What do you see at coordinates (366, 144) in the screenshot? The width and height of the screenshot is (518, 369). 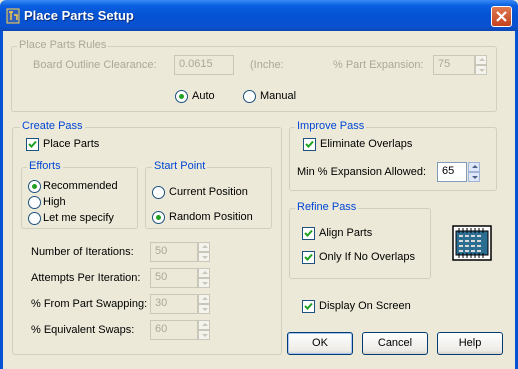 I see `eliminate-overlaps-label: Eliminate Overlaps` at bounding box center [366, 144].